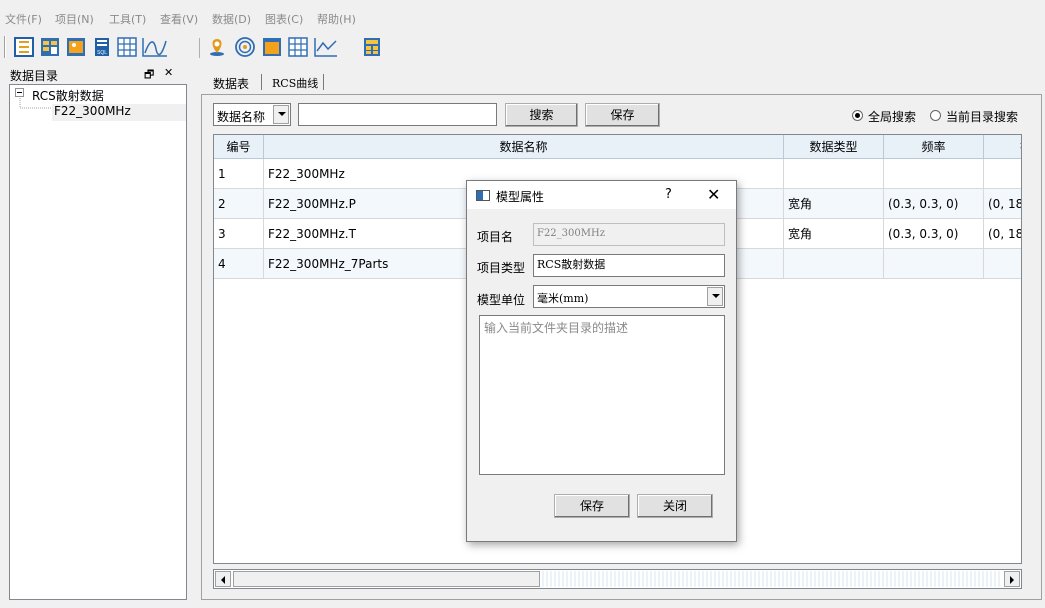 This screenshot has width=1045, height=608. I want to click on svg-text: SQL, so click(102, 53).